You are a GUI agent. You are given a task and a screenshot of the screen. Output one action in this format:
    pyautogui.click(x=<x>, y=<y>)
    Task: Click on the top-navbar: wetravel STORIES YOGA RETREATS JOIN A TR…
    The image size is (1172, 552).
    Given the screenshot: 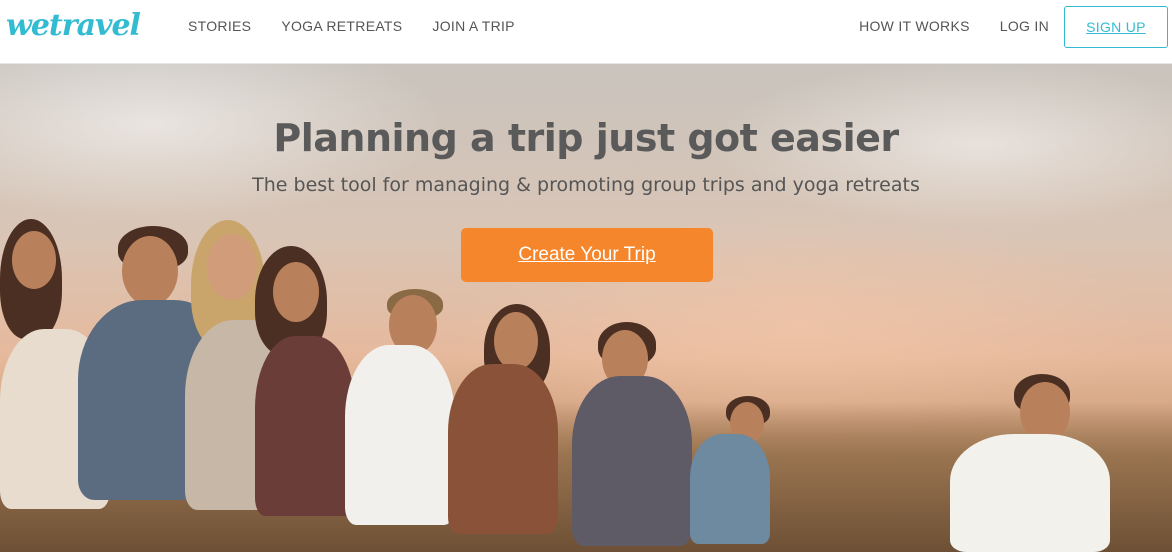 What is the action you would take?
    pyautogui.click(x=586, y=32)
    